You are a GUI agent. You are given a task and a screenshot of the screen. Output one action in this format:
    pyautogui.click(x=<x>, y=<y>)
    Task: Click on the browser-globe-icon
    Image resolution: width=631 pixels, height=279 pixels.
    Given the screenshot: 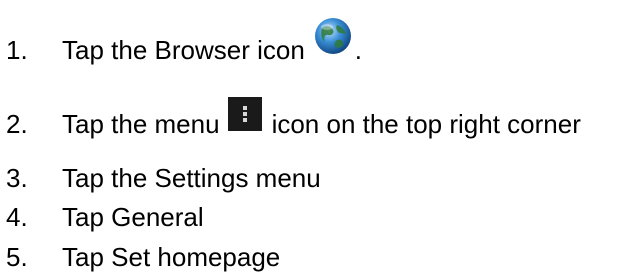 What is the action you would take?
    pyautogui.click(x=333, y=36)
    